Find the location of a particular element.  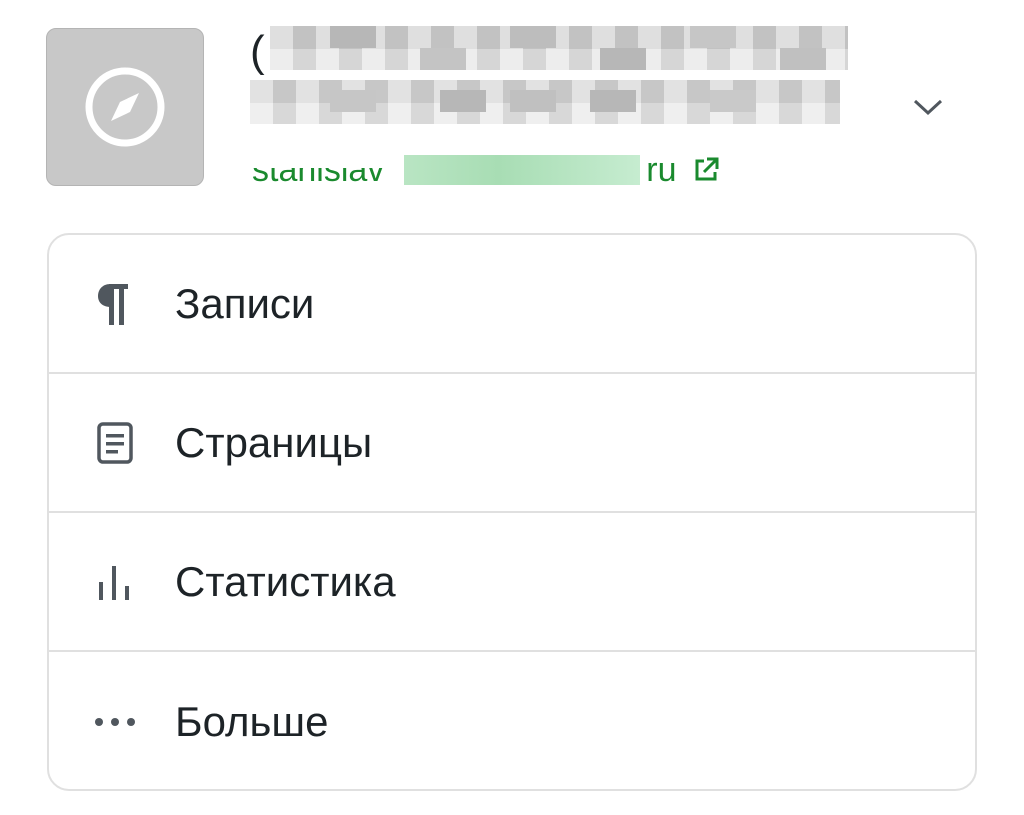

site-title-blurred: ( is located at coordinates (550, 79).